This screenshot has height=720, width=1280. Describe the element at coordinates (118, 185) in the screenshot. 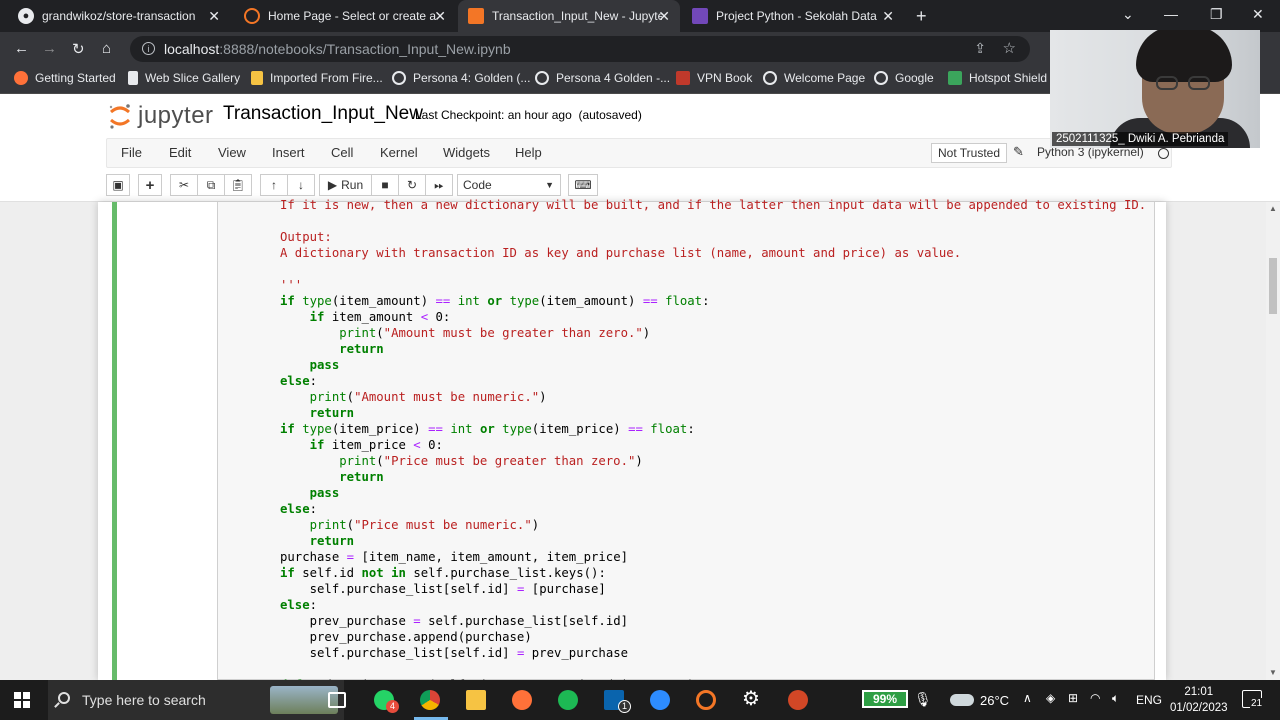

I see `save-icon: ▣` at that location.